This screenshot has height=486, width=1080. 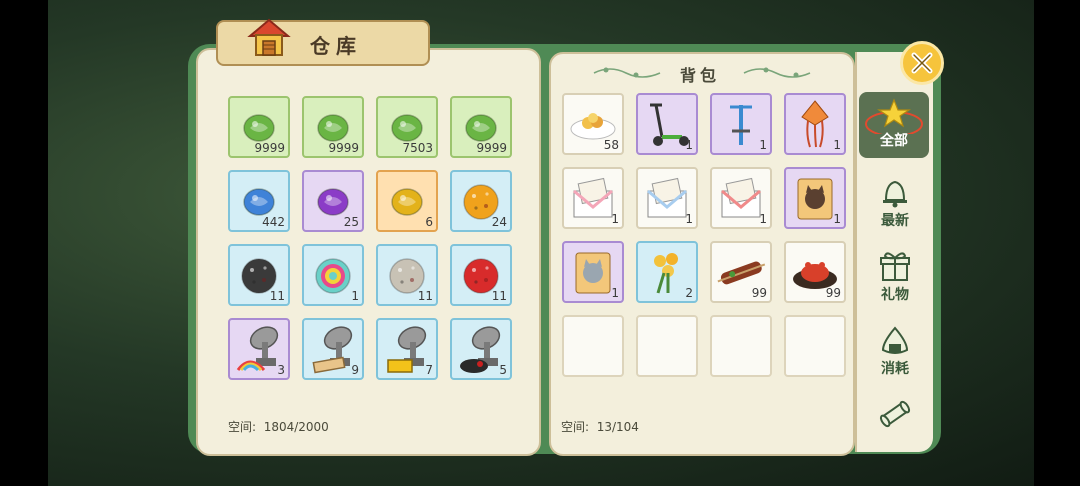 What do you see at coordinates (895, 266) in the screenshot?
I see `gift-icon` at bounding box center [895, 266].